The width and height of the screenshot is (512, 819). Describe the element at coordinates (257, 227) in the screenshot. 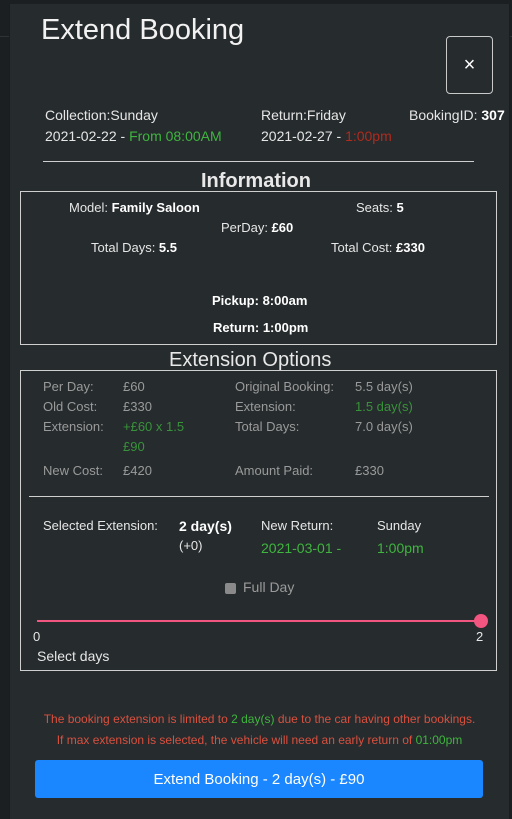

I see `info-per-day: PerDay: £60` at that location.